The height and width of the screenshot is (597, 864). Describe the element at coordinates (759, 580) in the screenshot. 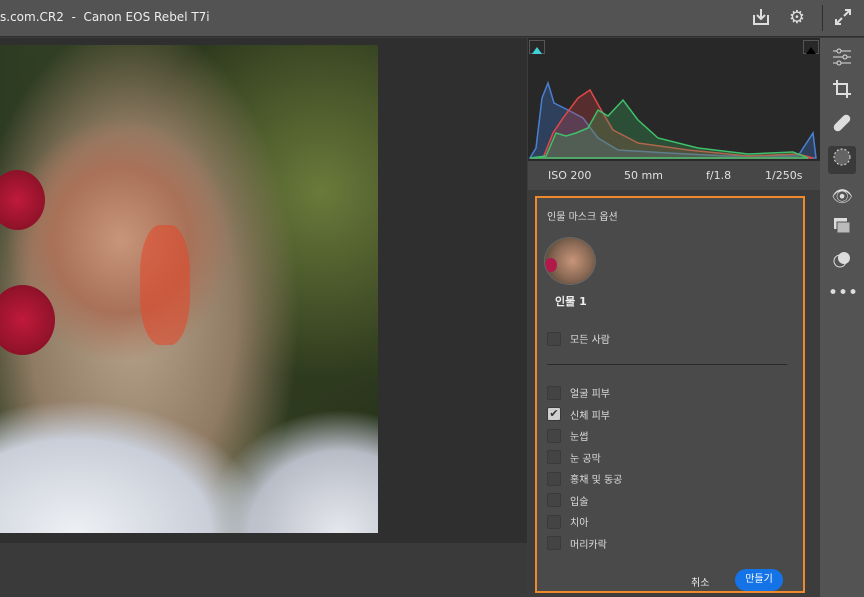

I see `create-button: 만들기` at that location.